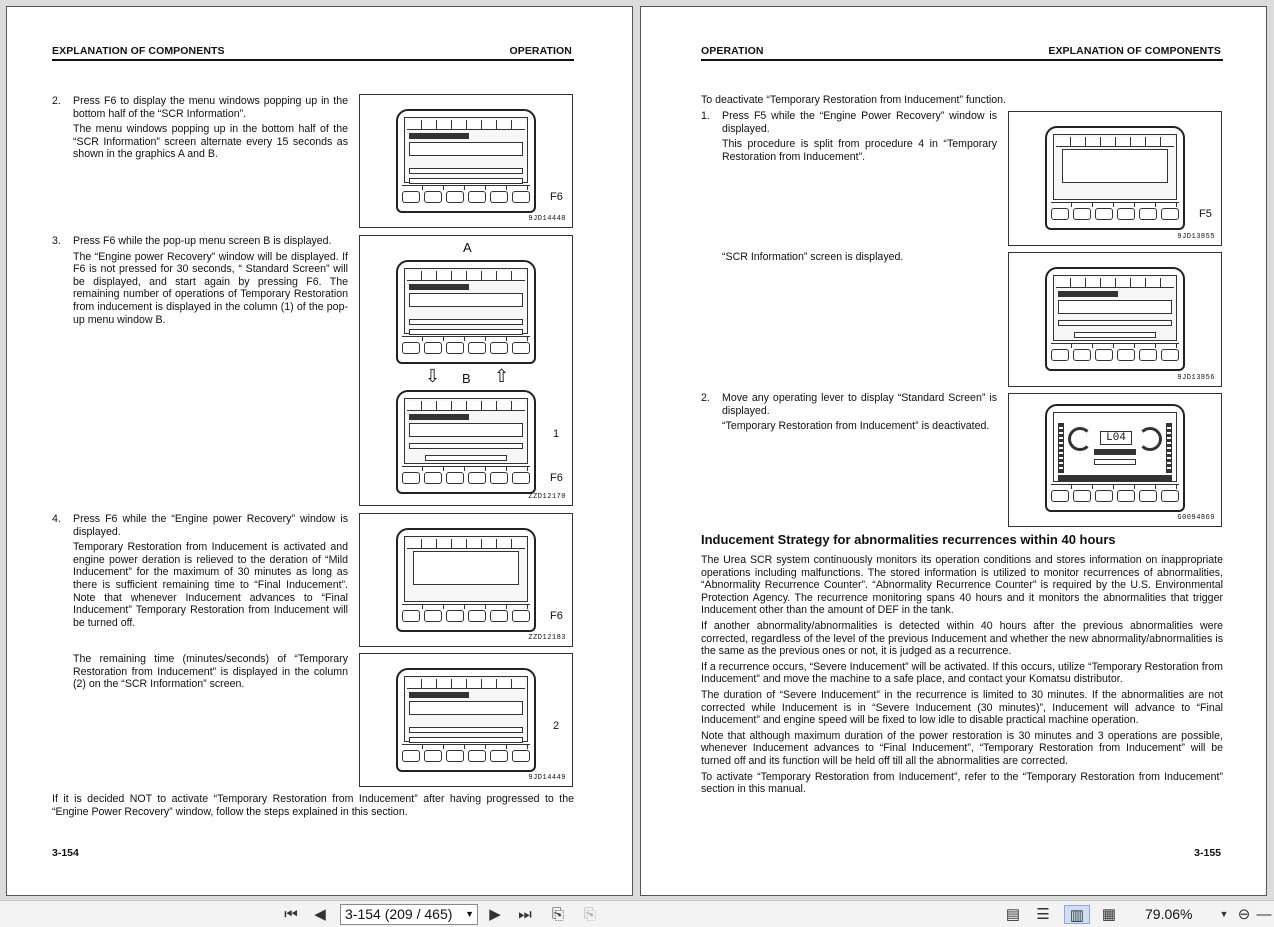 The height and width of the screenshot is (927, 1274). I want to click on step-number: 3., so click(56, 241).